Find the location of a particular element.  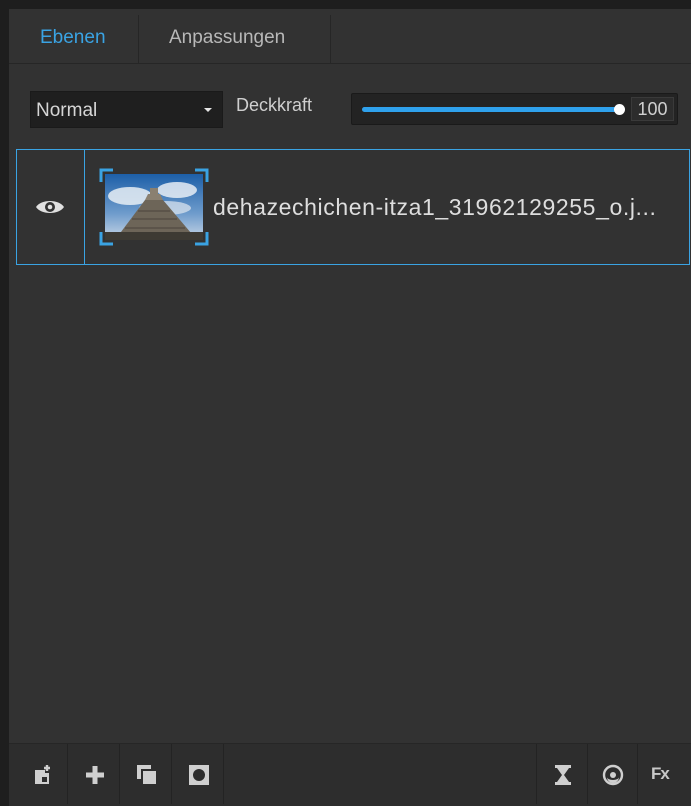

photo-thumbnail-icon is located at coordinates (154, 207).